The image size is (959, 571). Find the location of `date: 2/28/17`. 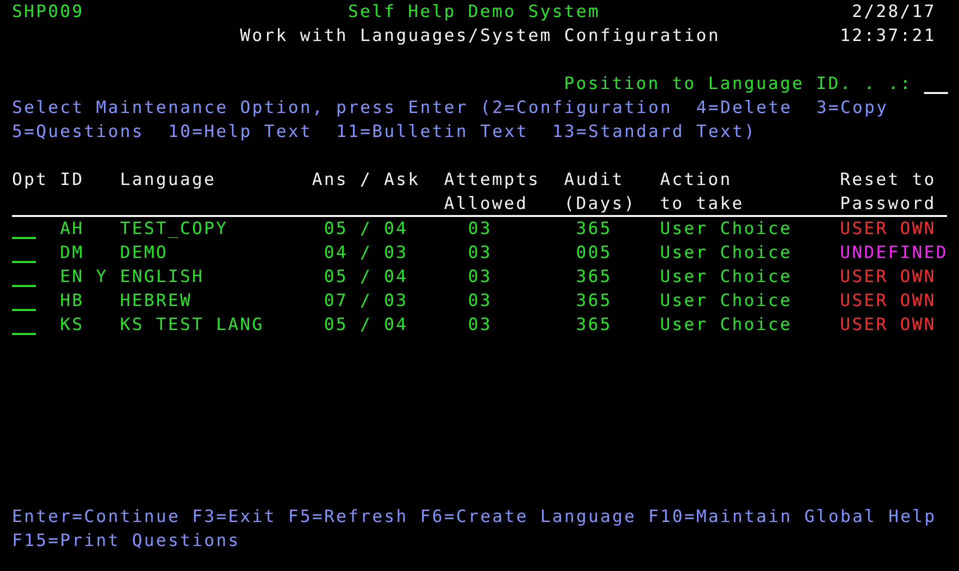

date: 2/28/17 is located at coordinates (894, 12).